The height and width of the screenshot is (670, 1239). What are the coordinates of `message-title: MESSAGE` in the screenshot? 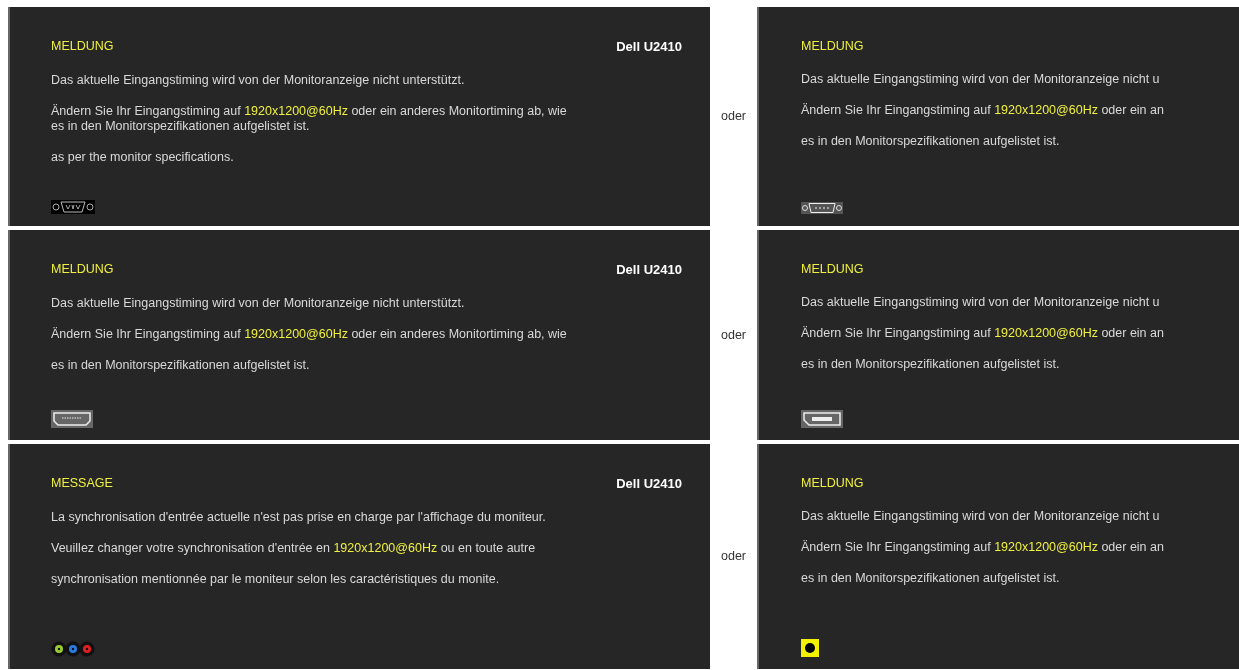 It's located at (82, 484).